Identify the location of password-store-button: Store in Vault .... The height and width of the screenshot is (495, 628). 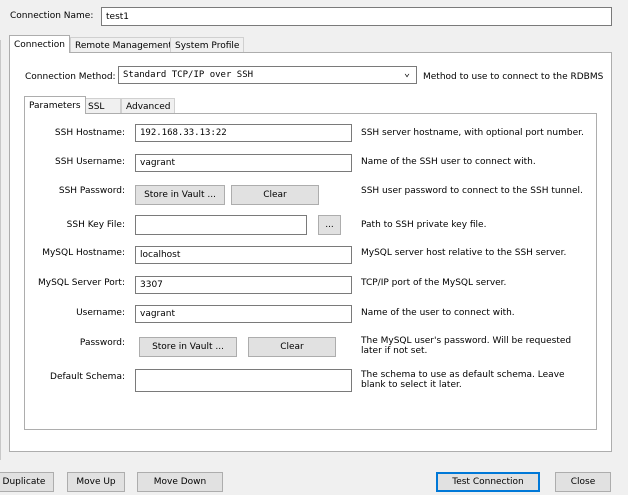
(188, 347).